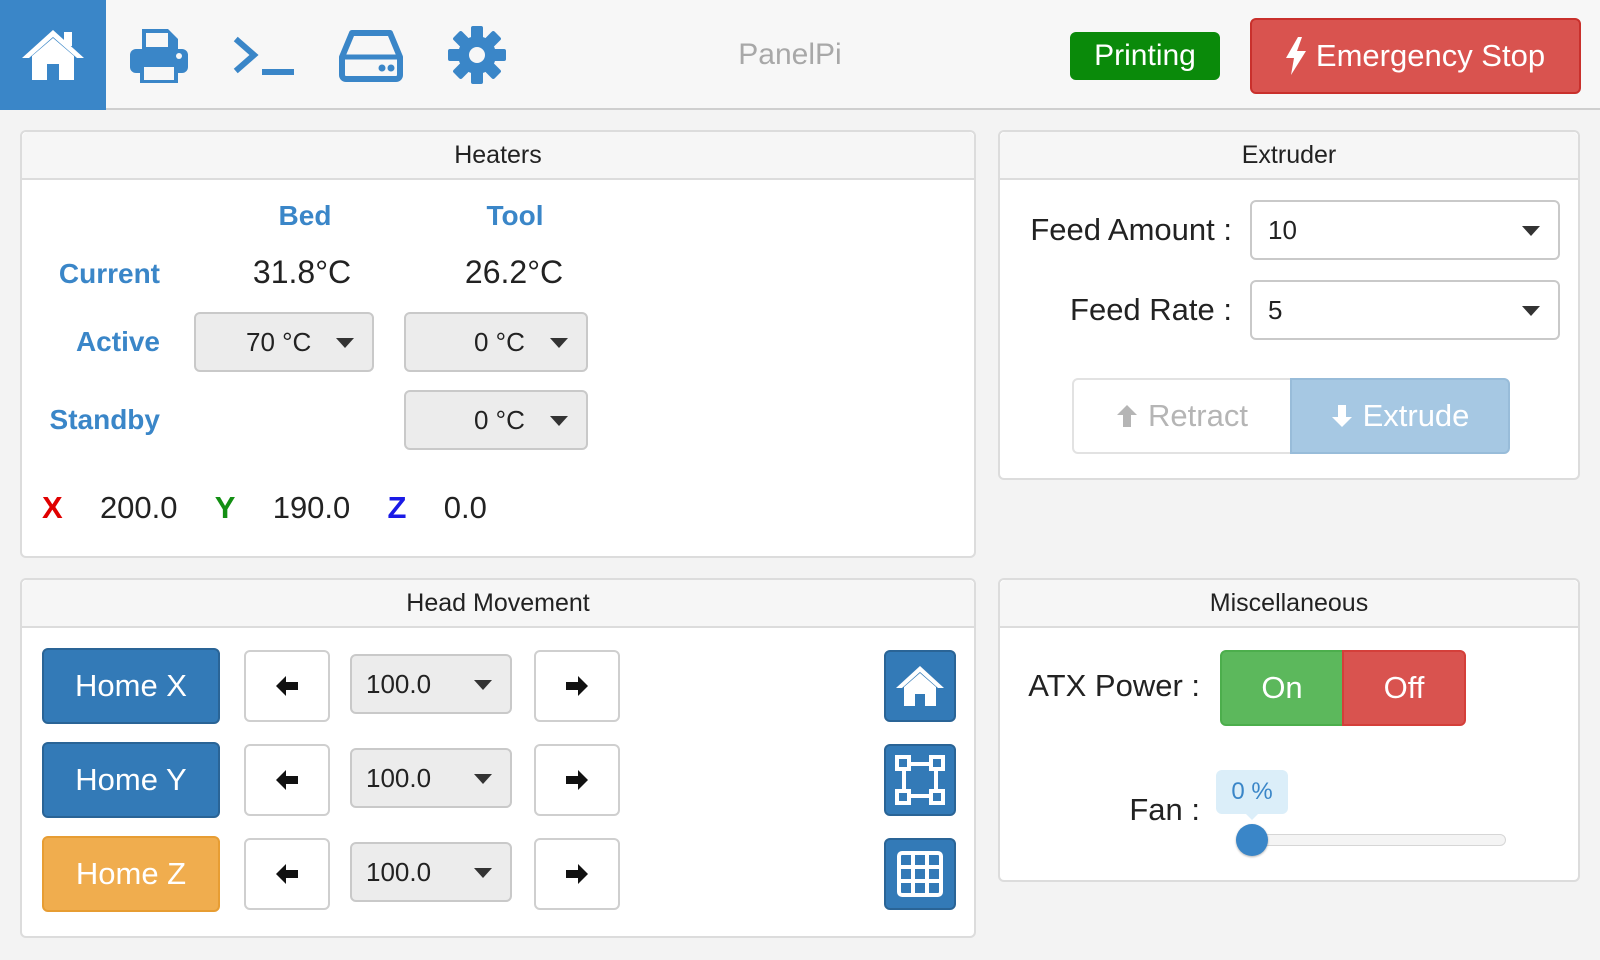 Image resolution: width=1600 pixels, height=960 pixels. Describe the element at coordinates (131, 780) in the screenshot. I see `home-y-button: Home Y` at that location.